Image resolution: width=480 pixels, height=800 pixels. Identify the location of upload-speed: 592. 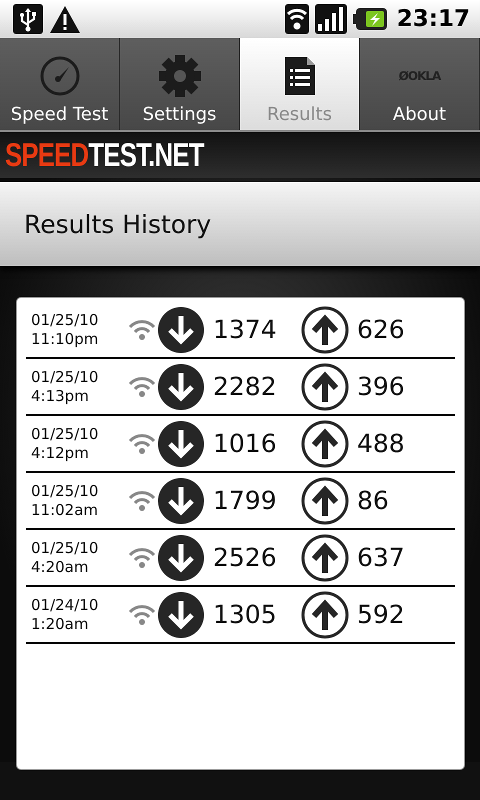
(381, 614).